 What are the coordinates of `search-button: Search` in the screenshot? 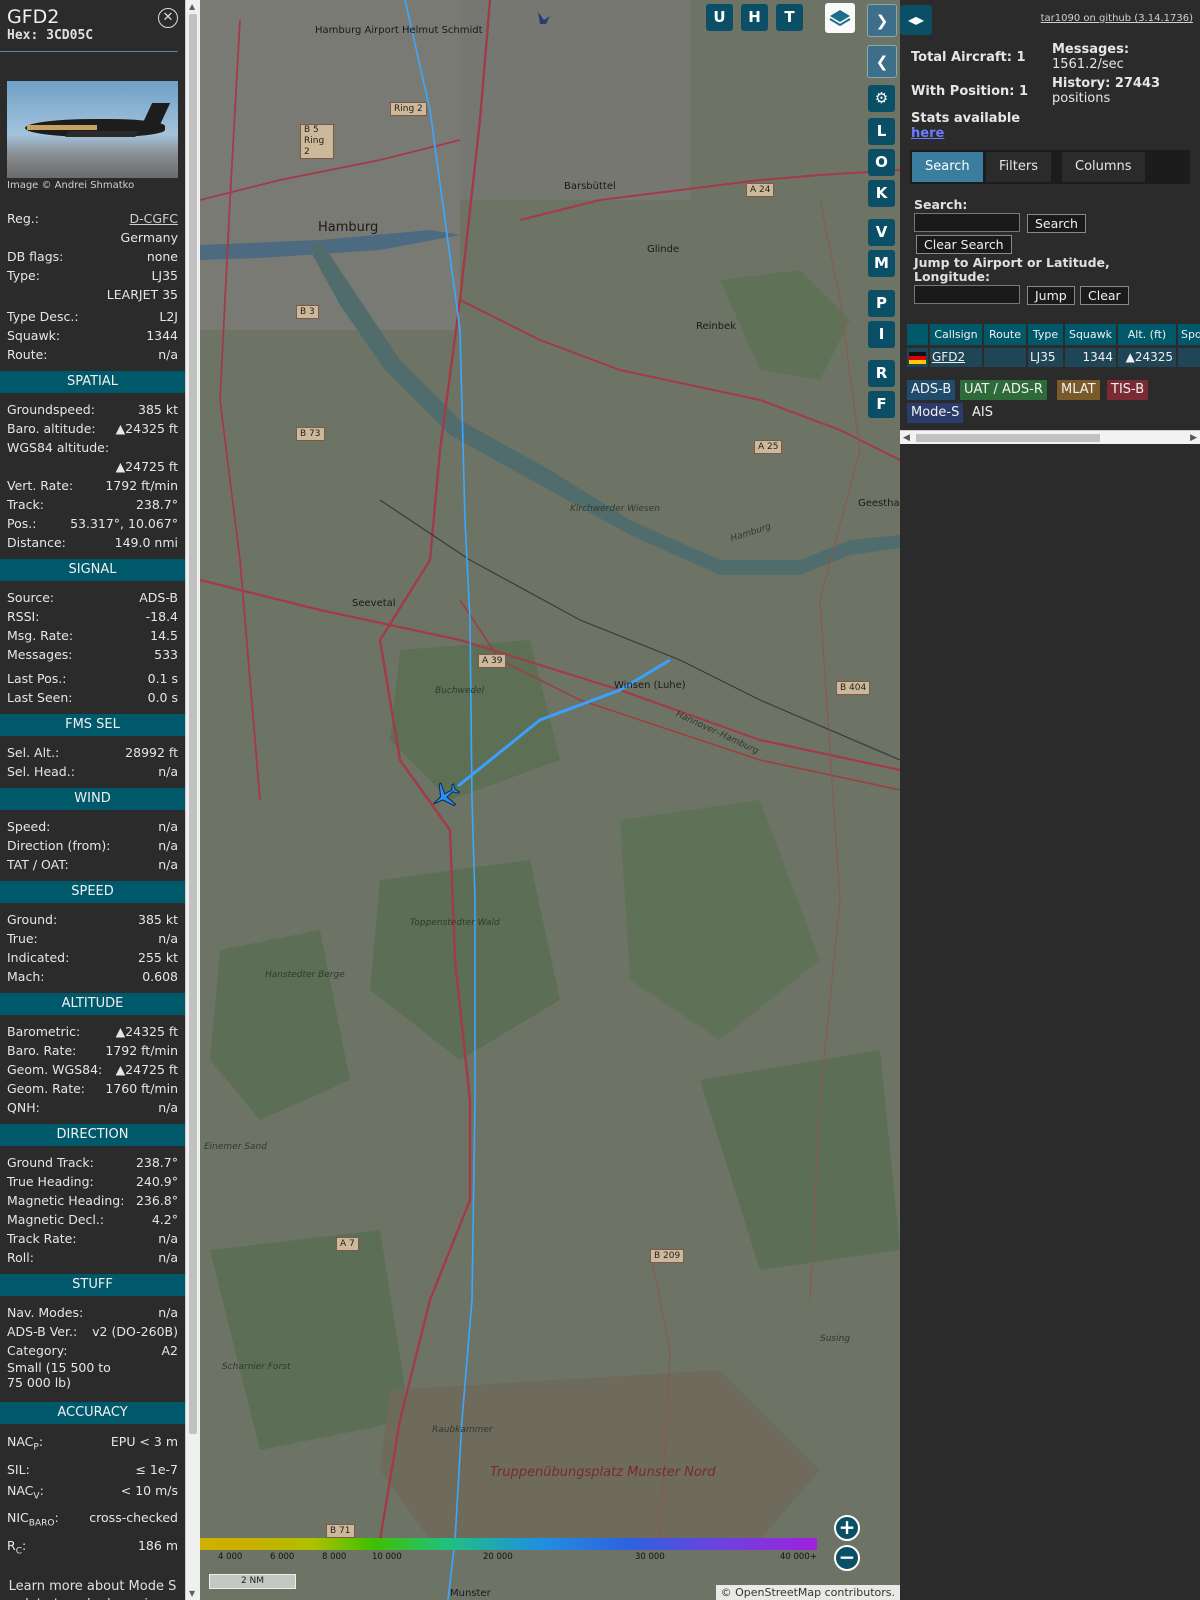 It's located at (1056, 223).